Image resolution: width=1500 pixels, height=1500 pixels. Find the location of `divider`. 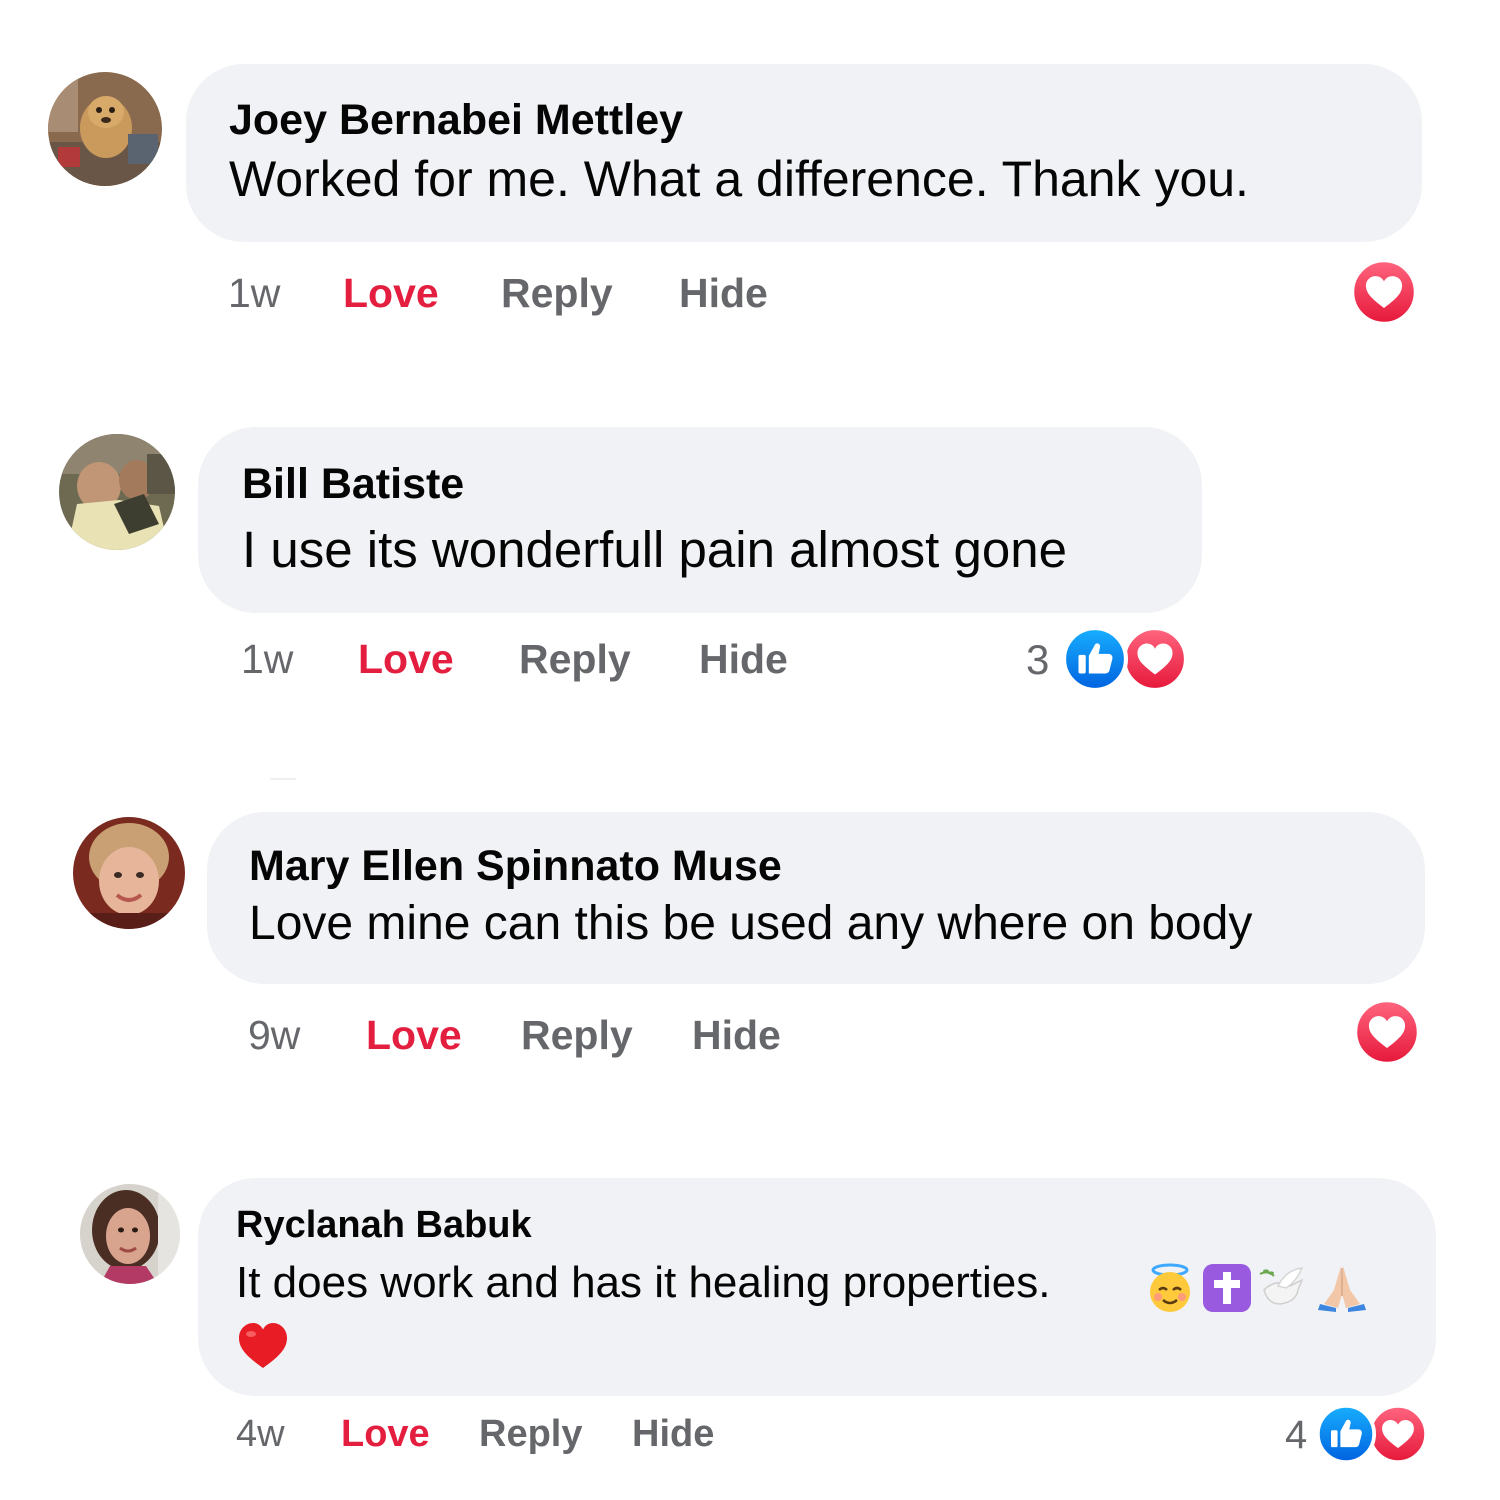

divider is located at coordinates (283, 779).